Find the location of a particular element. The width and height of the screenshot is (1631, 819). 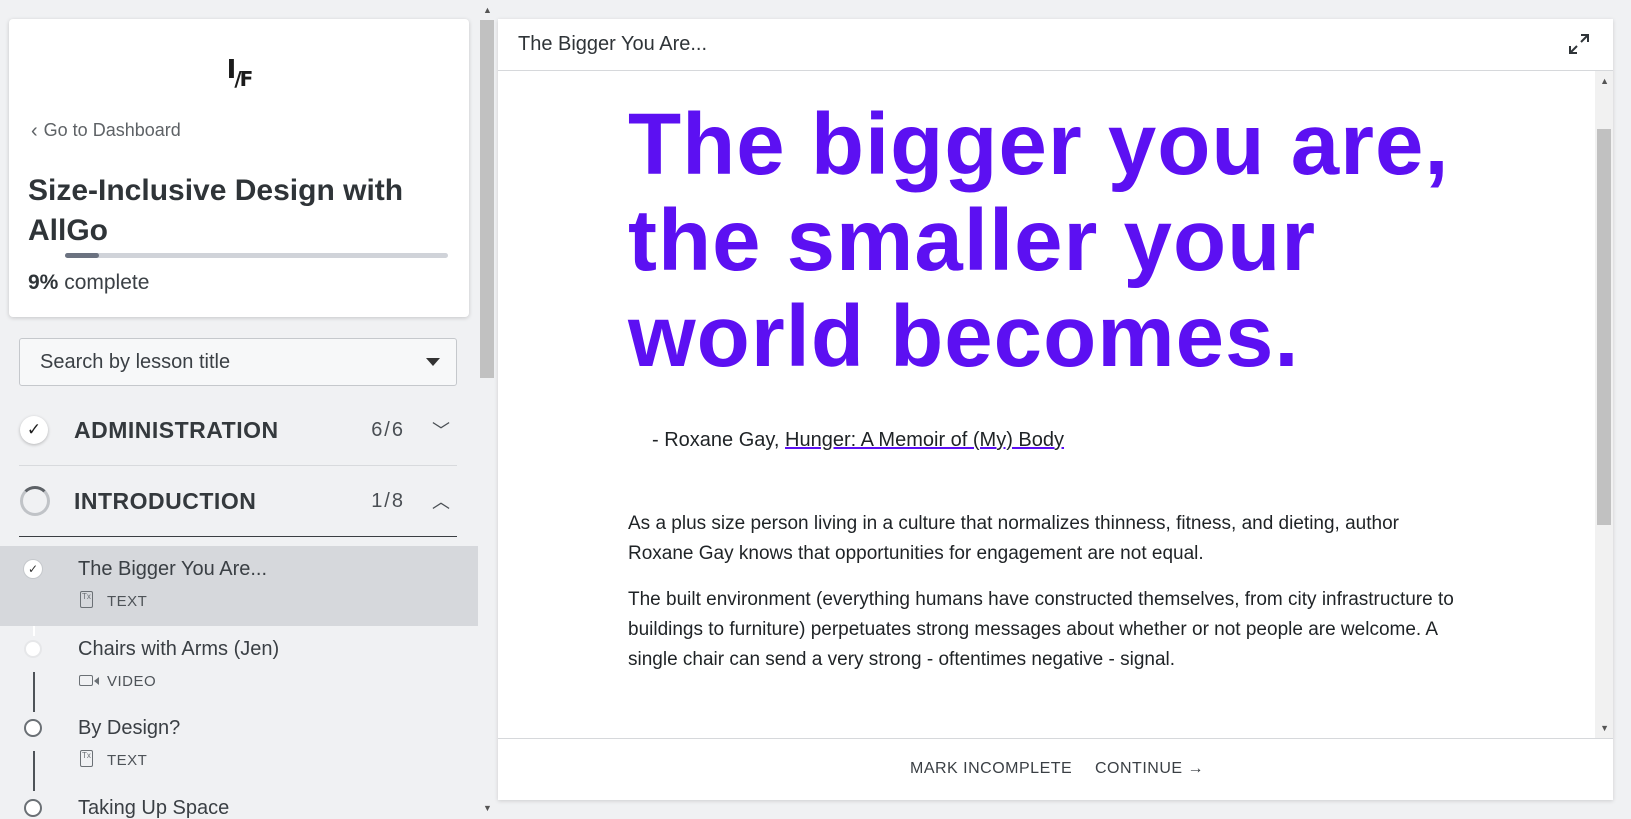

chevron-left-icon: ‹ is located at coordinates (34, 130).